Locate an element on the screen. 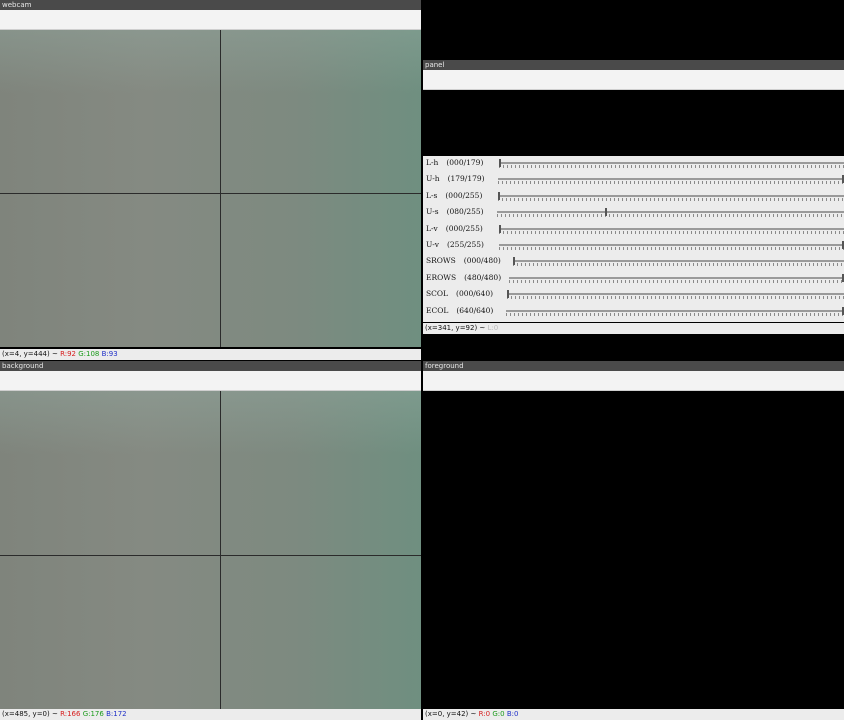 Image resolution: width=844 pixels, height=720 pixels. foreground-status-green: G:0 is located at coordinates (498, 714).